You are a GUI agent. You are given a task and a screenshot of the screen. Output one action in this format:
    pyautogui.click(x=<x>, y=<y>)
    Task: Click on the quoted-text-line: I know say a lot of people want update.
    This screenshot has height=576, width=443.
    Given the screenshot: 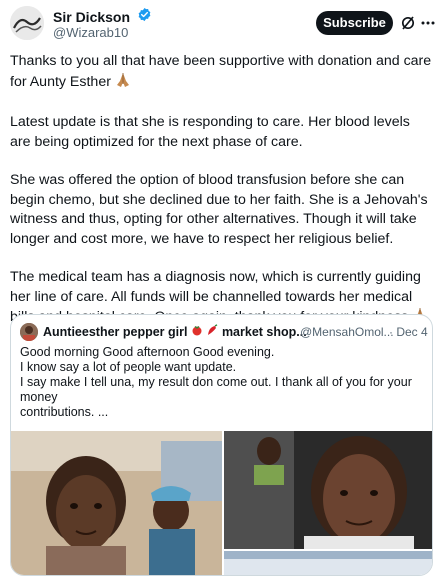 What is the action you would take?
    pyautogui.click(x=128, y=367)
    